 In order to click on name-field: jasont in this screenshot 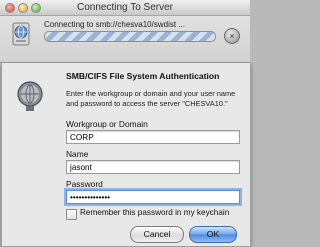, I will do `click(153, 167)`.